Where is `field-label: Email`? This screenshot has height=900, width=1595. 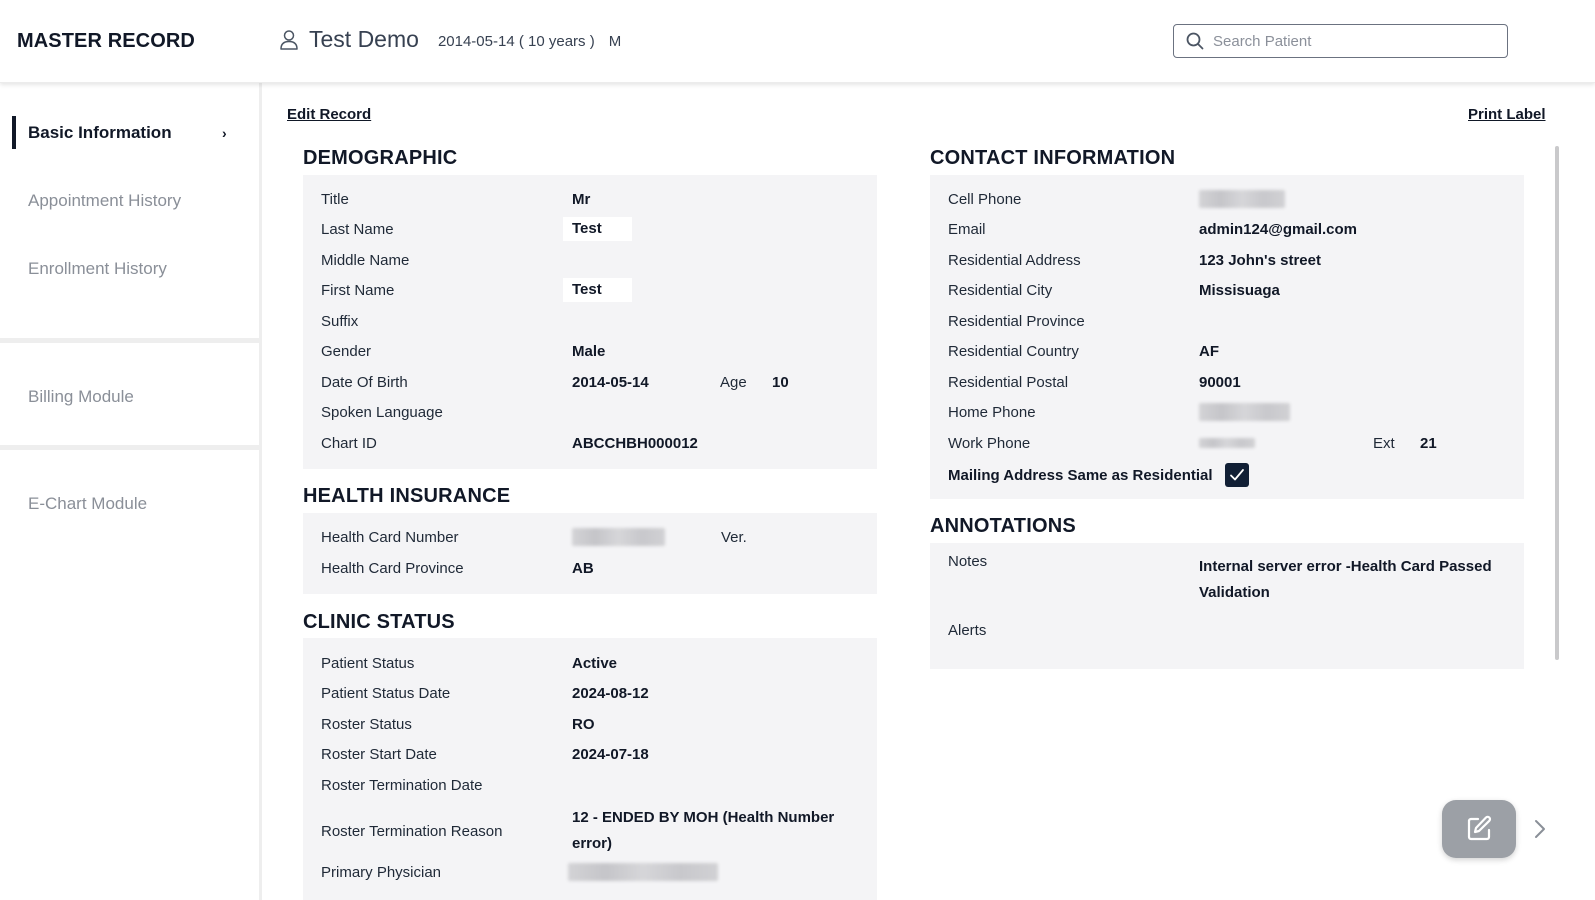 field-label: Email is located at coordinates (967, 229).